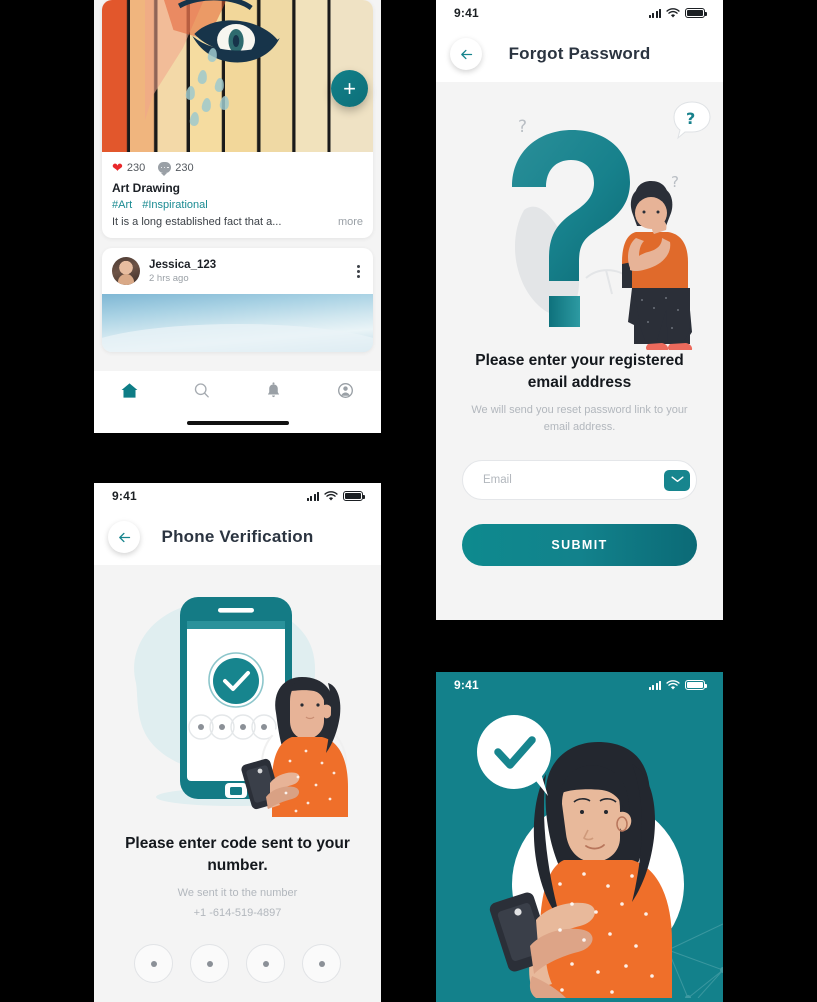  I want to click on envelope-button, so click(677, 480).